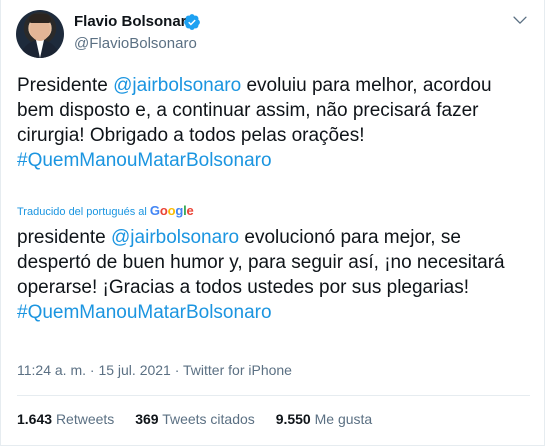 The height and width of the screenshot is (447, 547). I want to click on quotes-stat: 369 Tweets citados, so click(195, 419).